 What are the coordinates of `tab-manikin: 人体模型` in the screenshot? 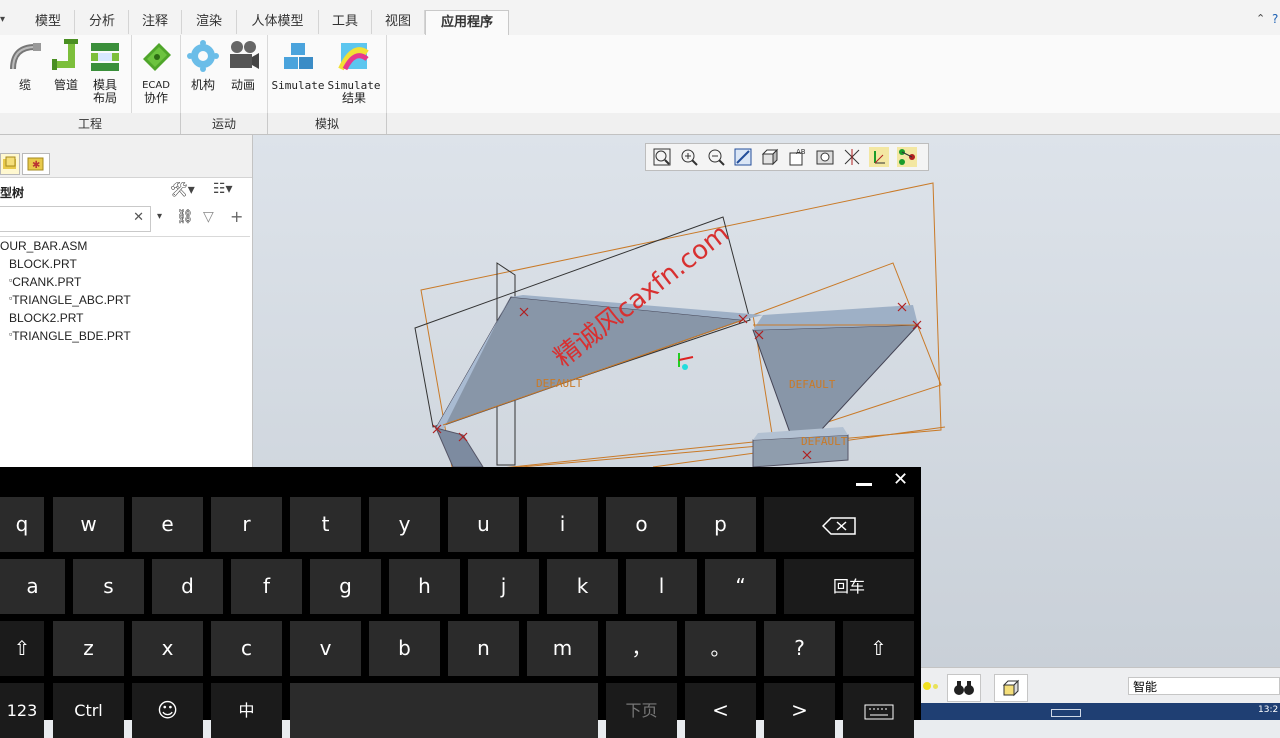 It's located at (278, 22).